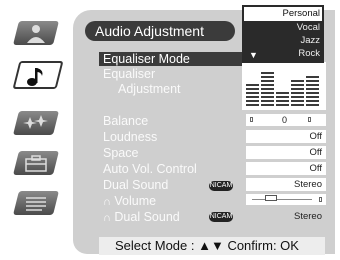  What do you see at coordinates (286, 216) in the screenshot?
I see `headphone-dual-sound-value: Stereo` at bounding box center [286, 216].